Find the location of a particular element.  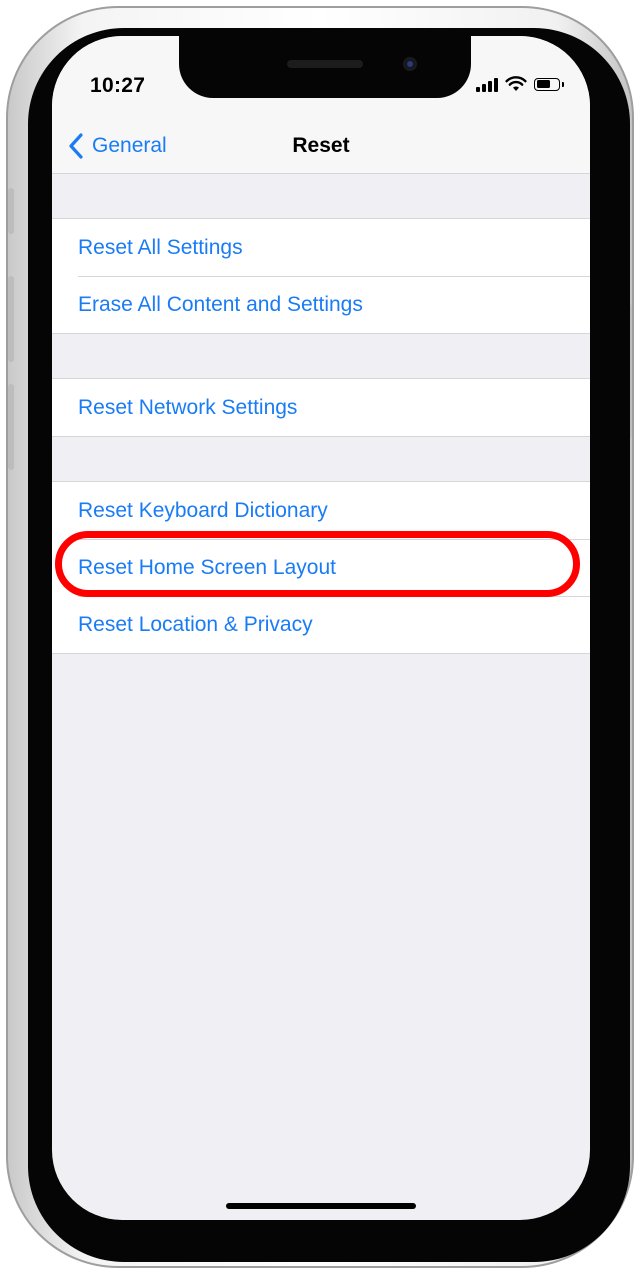

wifi-icon is located at coordinates (516, 83).